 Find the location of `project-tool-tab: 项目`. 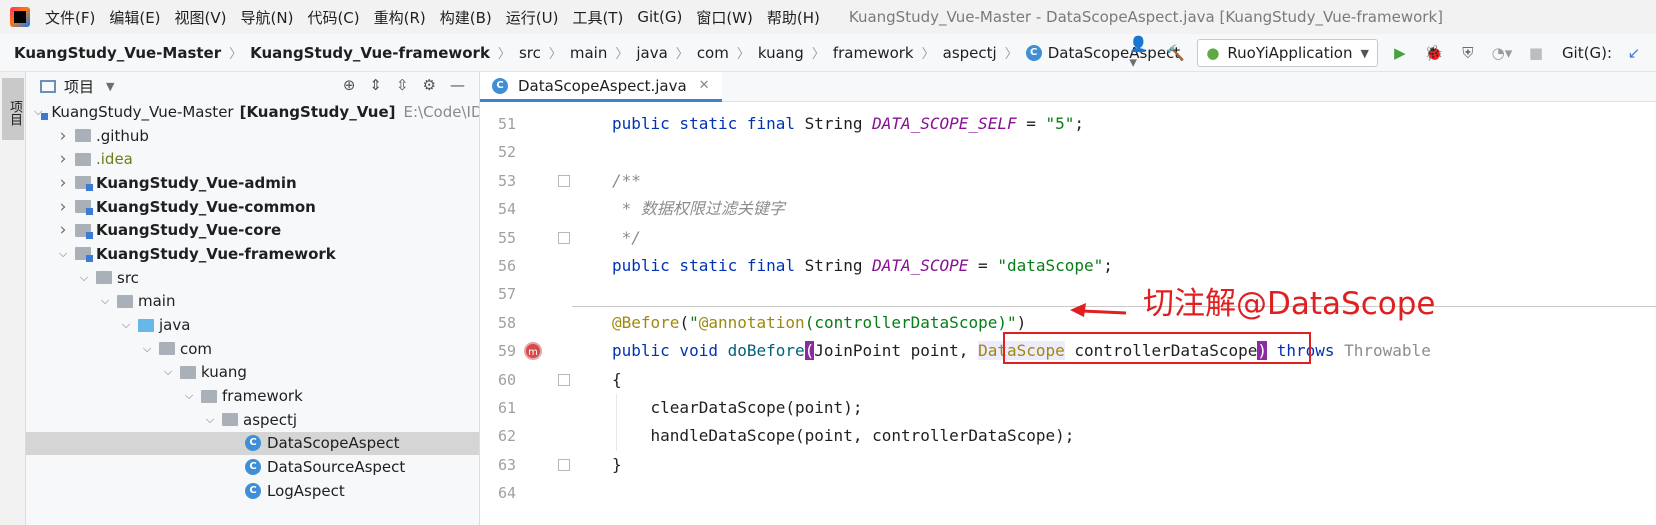

project-tool-tab: 项目 is located at coordinates (13, 109).